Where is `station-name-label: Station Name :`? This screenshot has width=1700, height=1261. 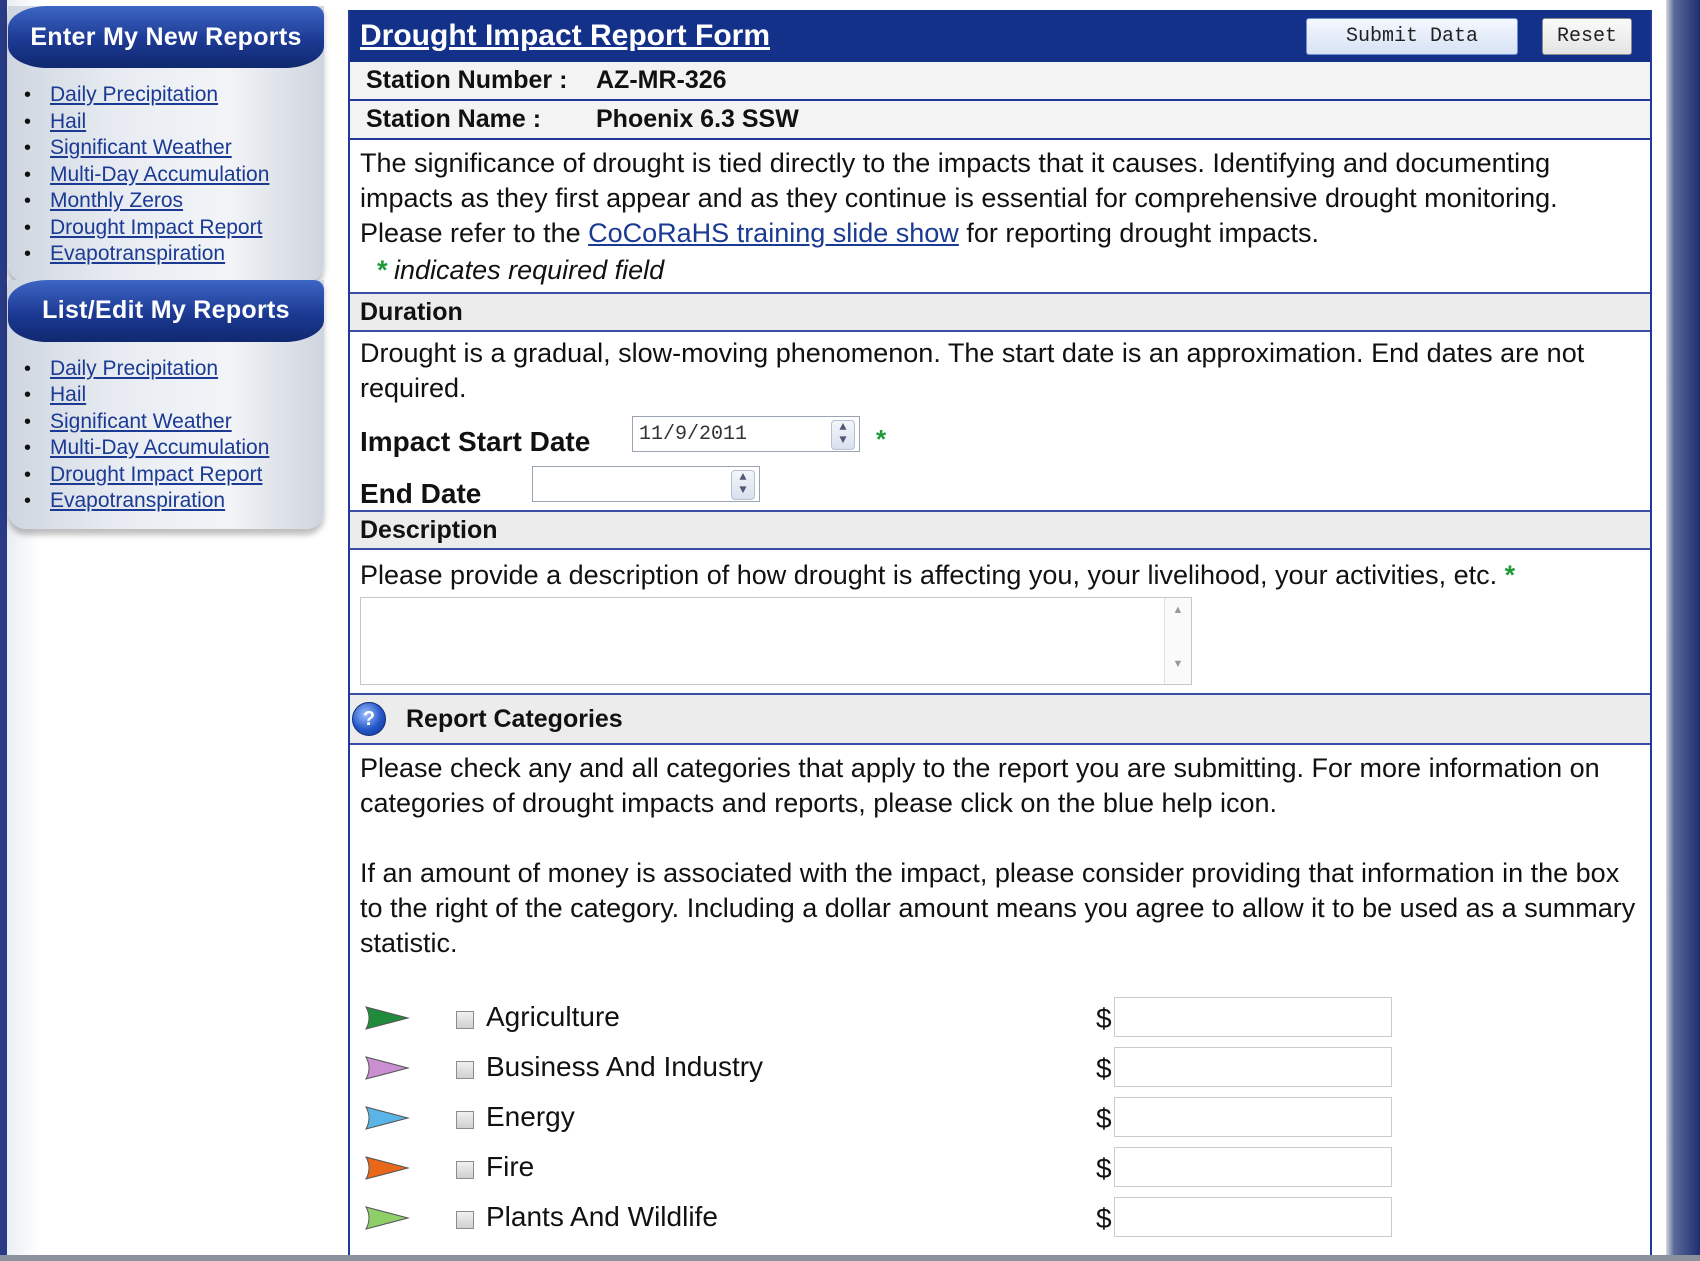
station-name-label: Station Name : is located at coordinates (454, 119).